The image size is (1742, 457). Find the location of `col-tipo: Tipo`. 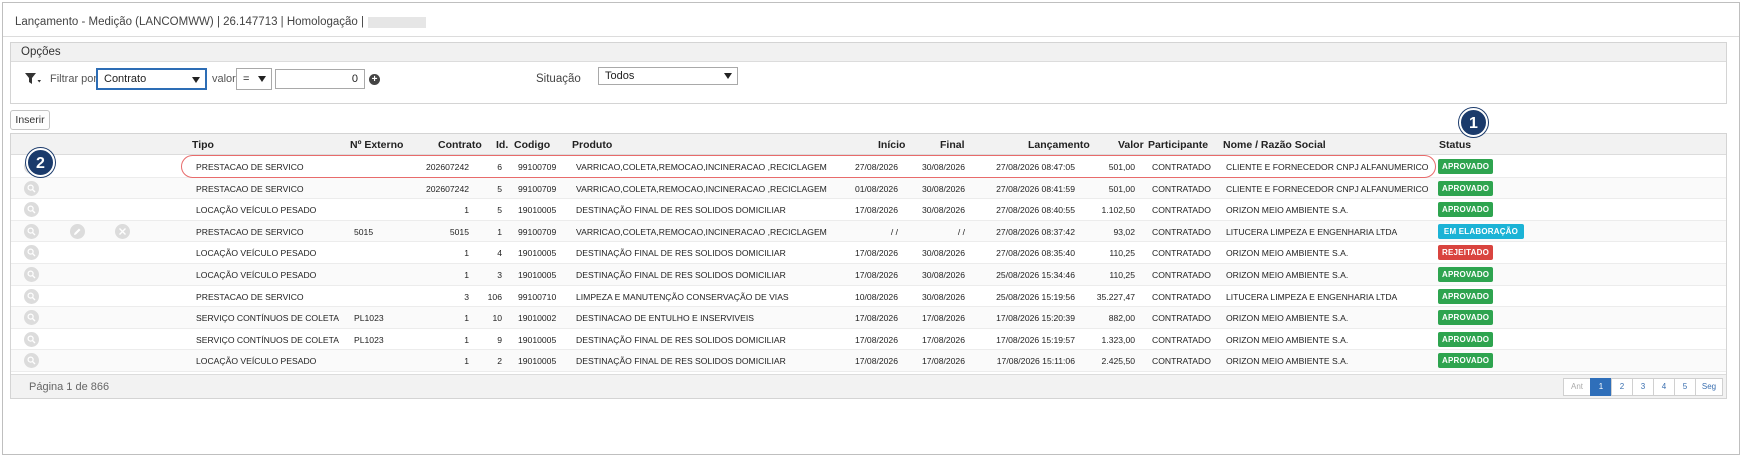

col-tipo: Tipo is located at coordinates (203, 145).